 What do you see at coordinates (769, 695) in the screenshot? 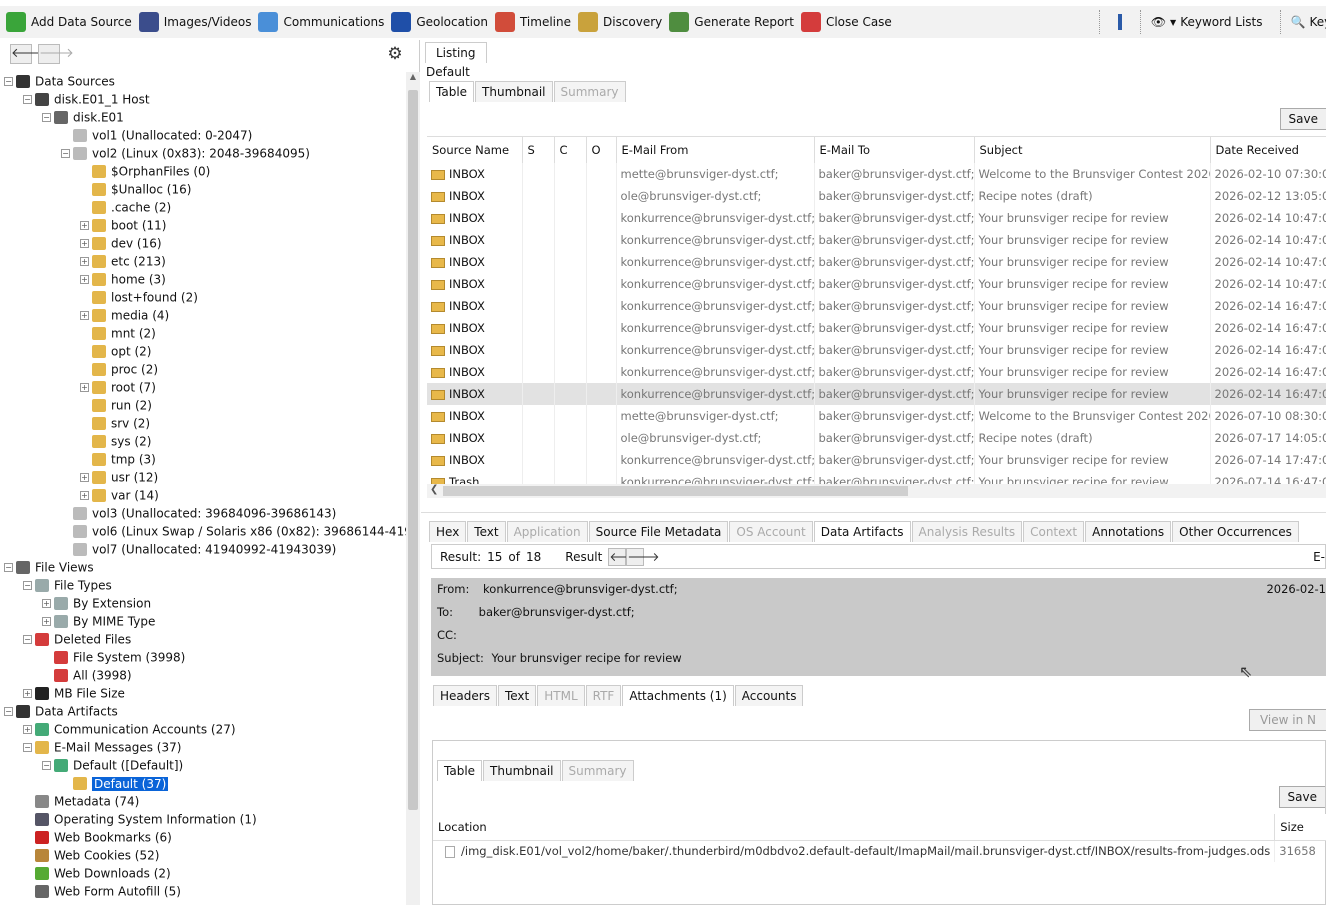
I see `tab-accounts: Accounts` at bounding box center [769, 695].